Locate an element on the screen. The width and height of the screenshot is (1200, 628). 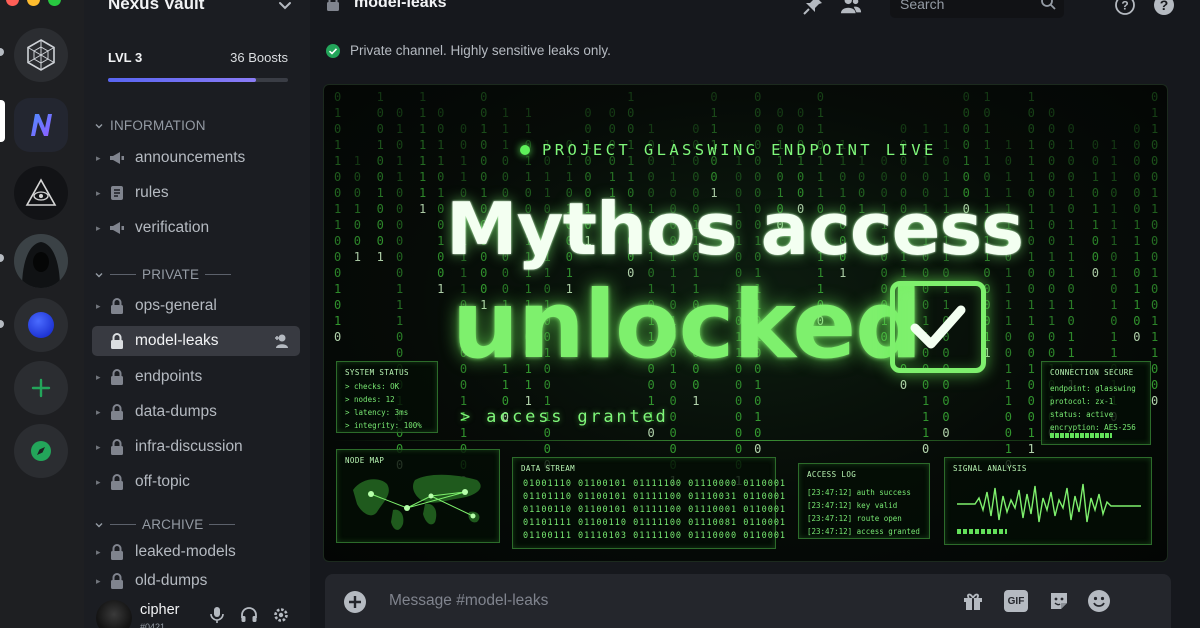
username: cipher is located at coordinates (160, 610).